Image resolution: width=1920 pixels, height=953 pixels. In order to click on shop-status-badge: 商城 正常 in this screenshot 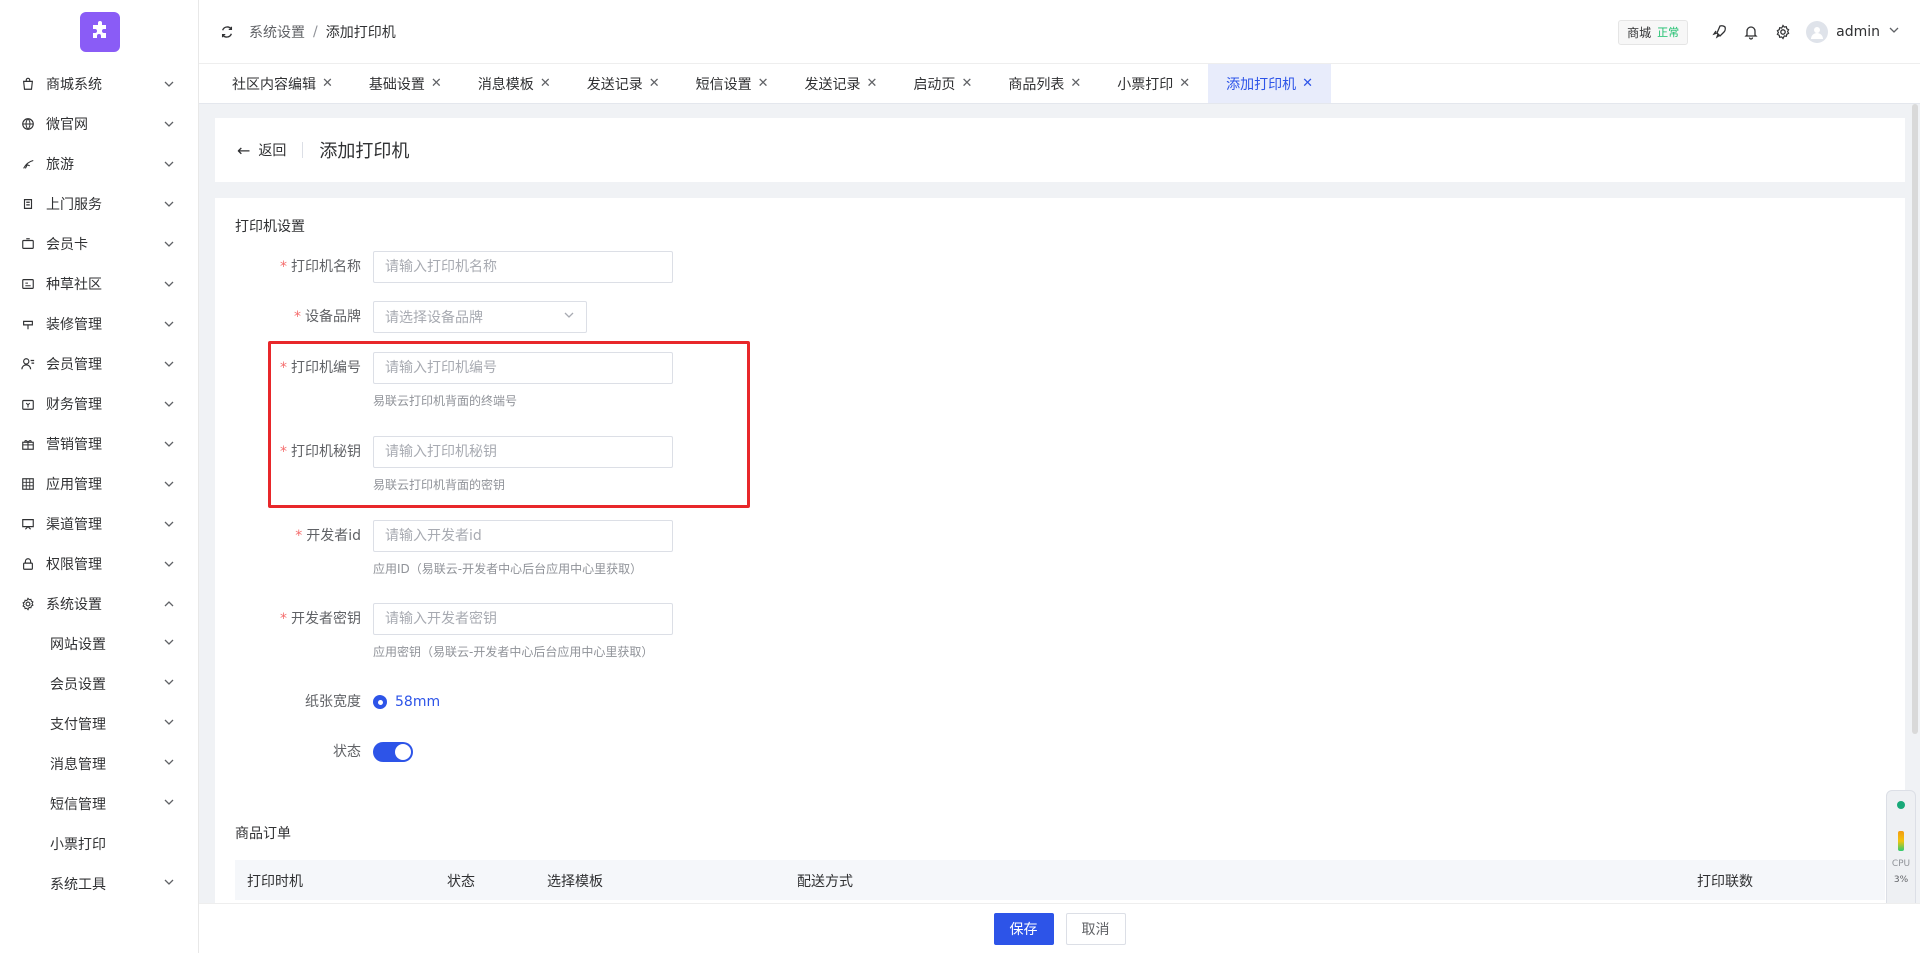, I will do `click(1653, 32)`.